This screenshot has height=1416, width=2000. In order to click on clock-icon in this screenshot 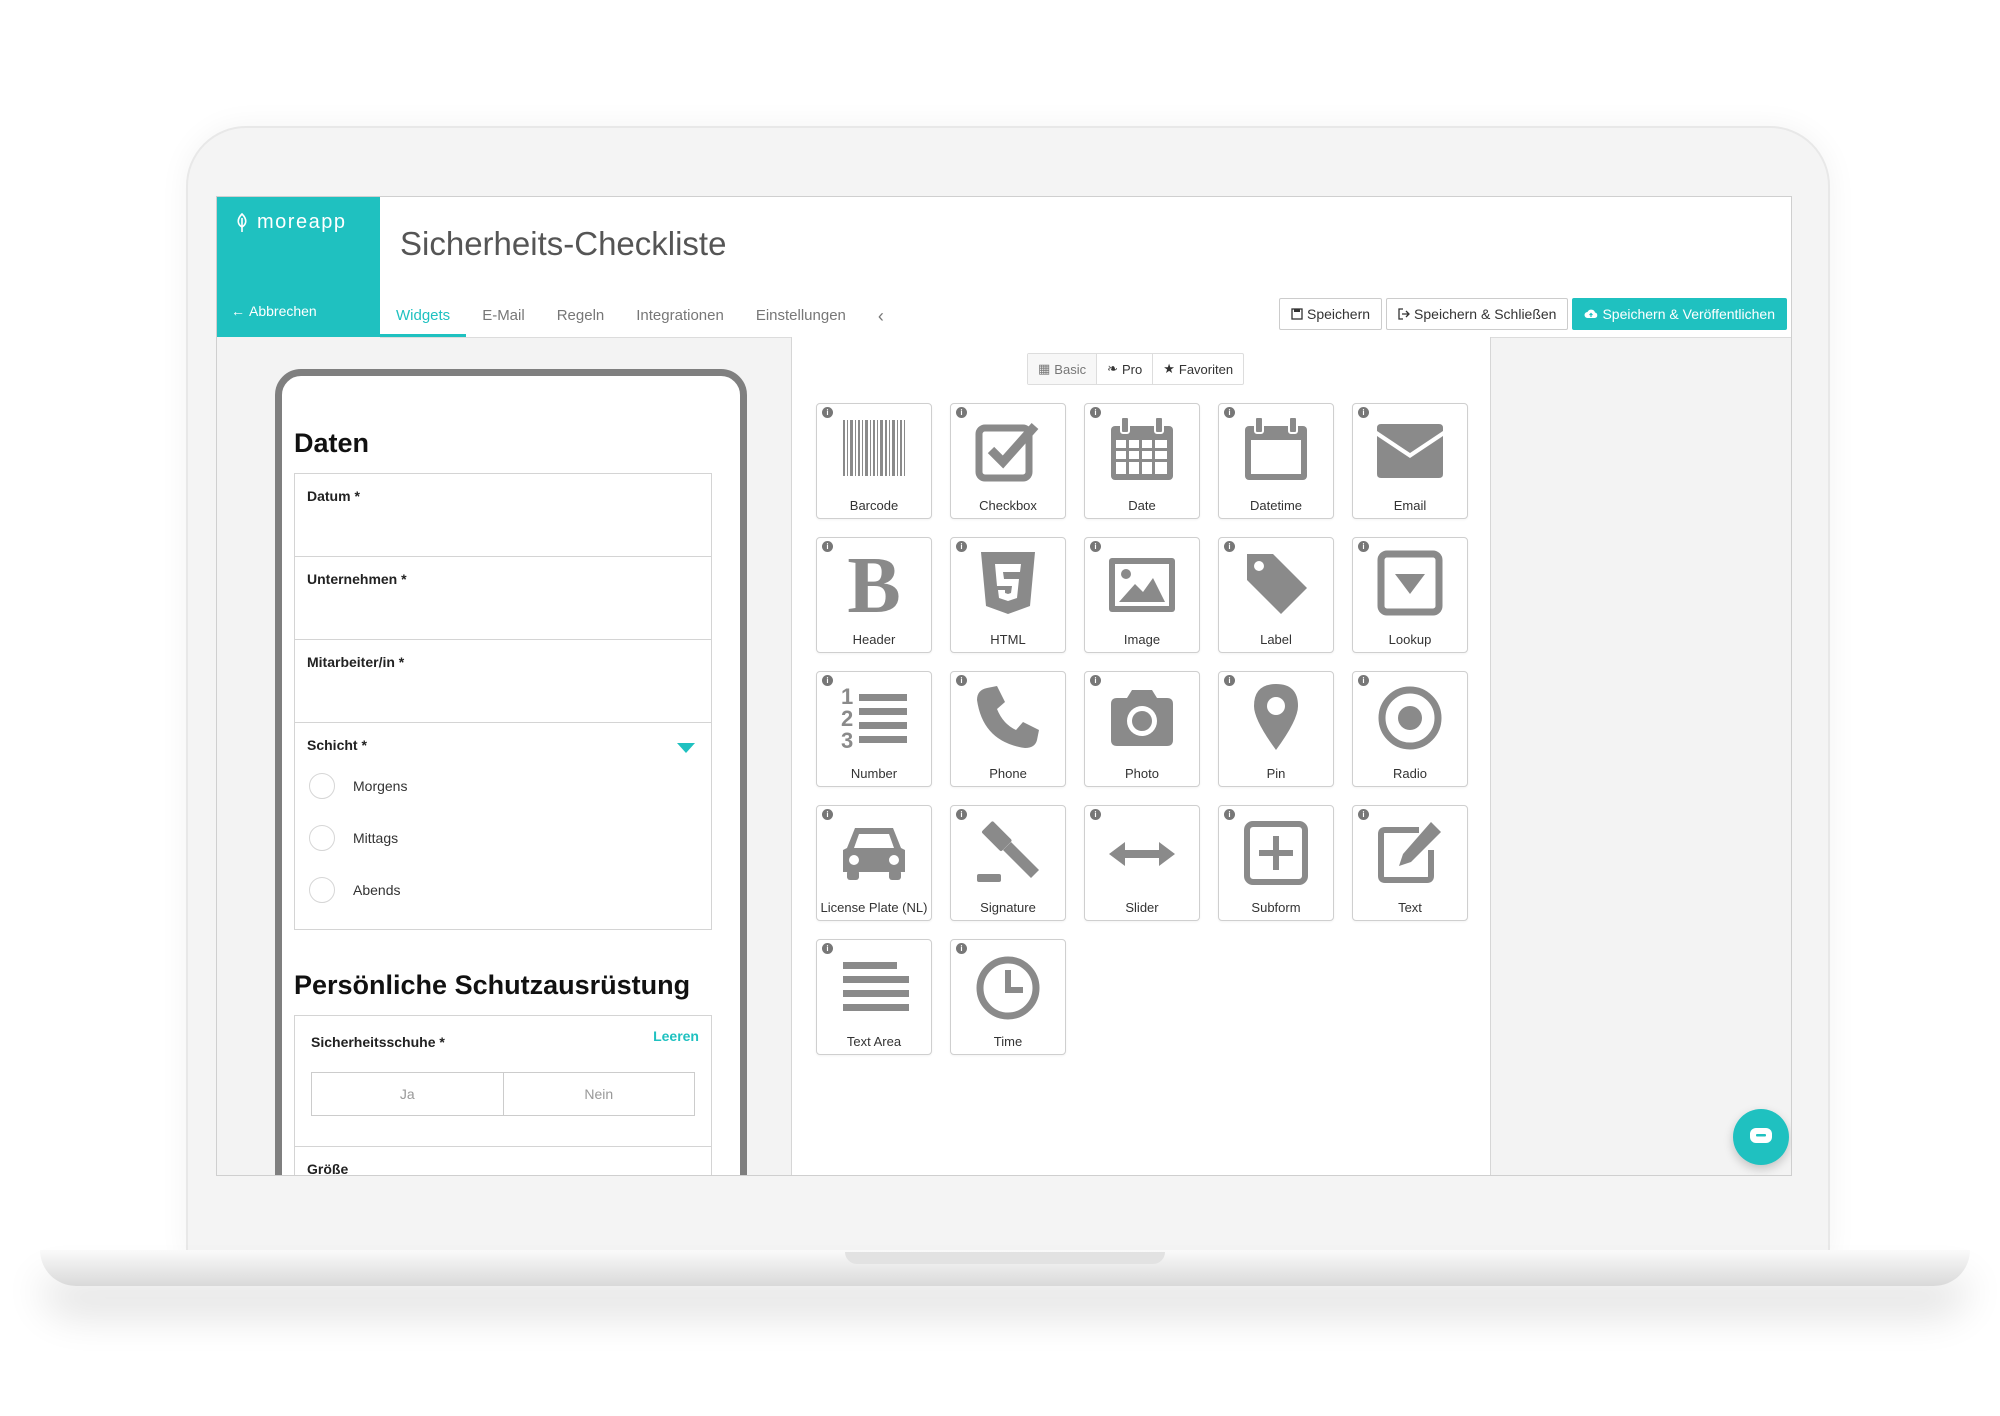, I will do `click(1008, 988)`.